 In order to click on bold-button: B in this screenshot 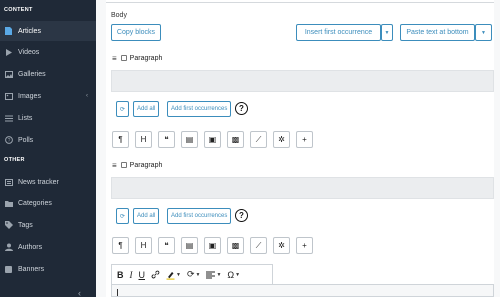, I will do `click(120, 275)`.